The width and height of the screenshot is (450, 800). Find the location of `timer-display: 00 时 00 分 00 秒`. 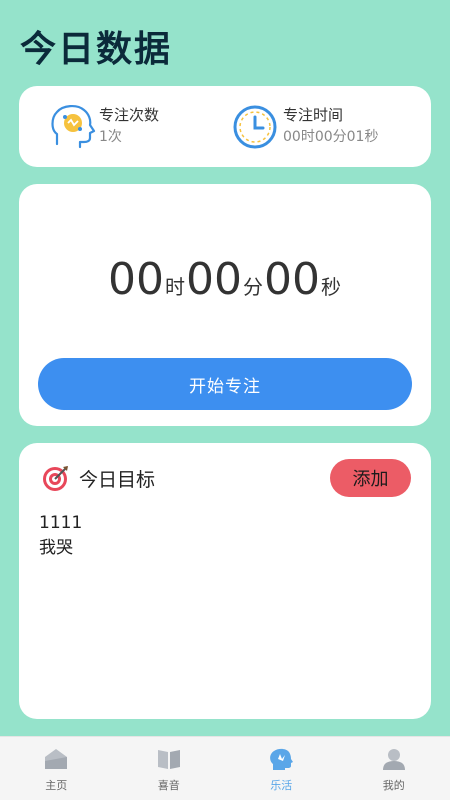

timer-display: 00 时 00 分 00 秒 is located at coordinates (225, 279).